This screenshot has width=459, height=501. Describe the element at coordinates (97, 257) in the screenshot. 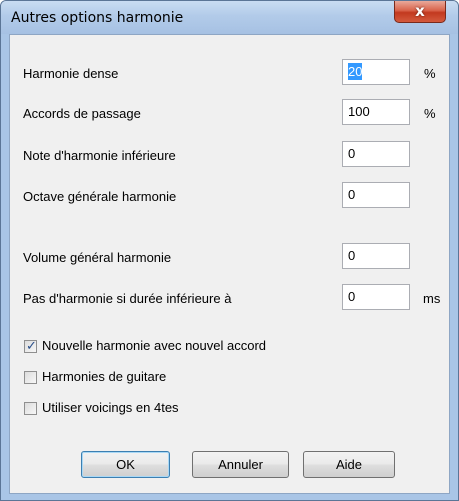

I see `volume-general-harmonie-label: Volume général harmonie` at that location.